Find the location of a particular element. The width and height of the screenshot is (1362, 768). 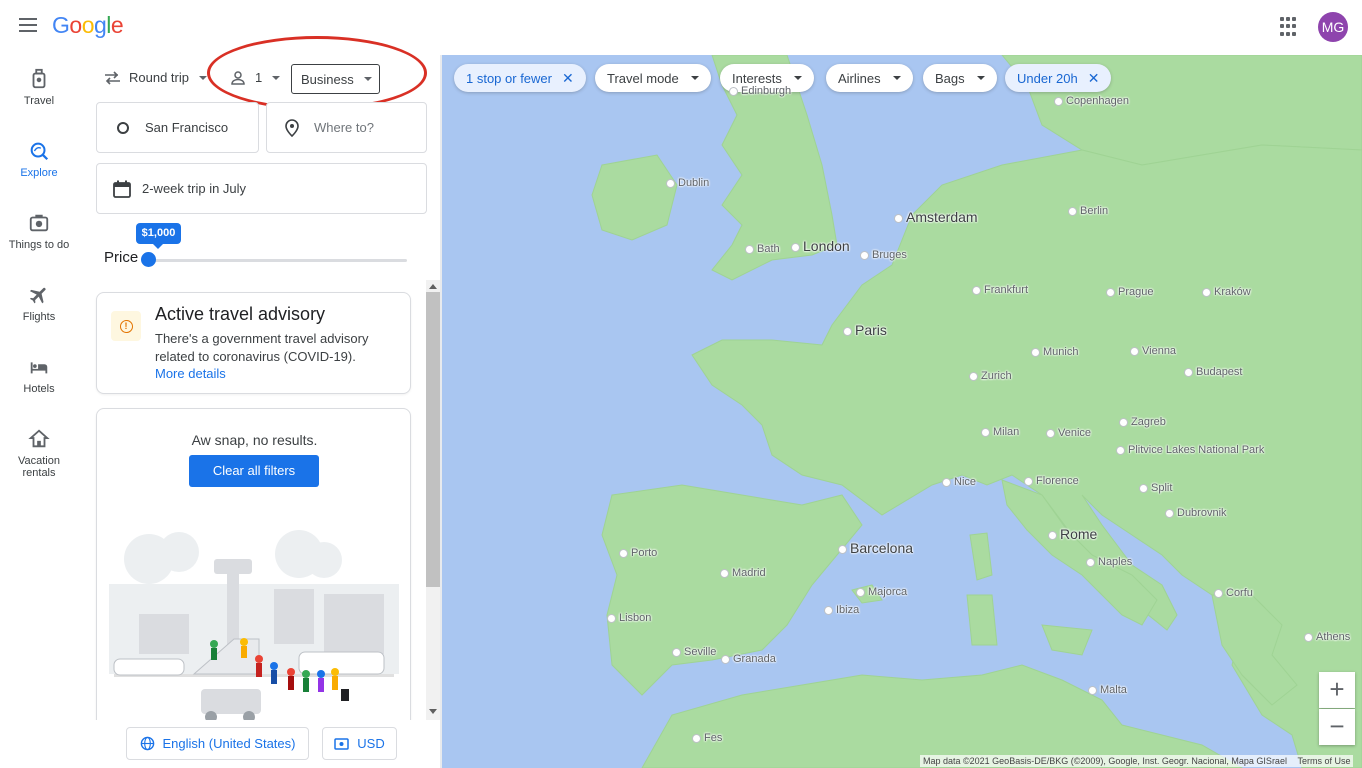

currency-button: USD is located at coordinates (359, 743).